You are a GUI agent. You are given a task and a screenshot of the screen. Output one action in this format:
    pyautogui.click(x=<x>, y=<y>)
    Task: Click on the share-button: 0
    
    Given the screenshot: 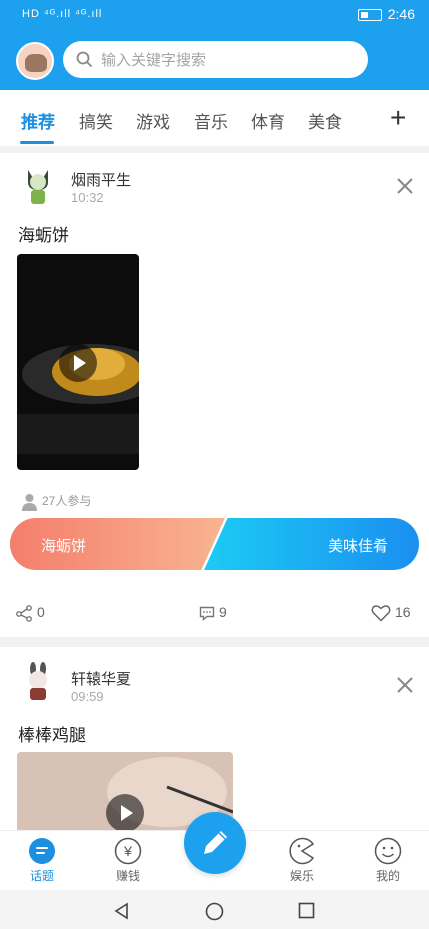 What is the action you would take?
    pyautogui.click(x=30, y=613)
    